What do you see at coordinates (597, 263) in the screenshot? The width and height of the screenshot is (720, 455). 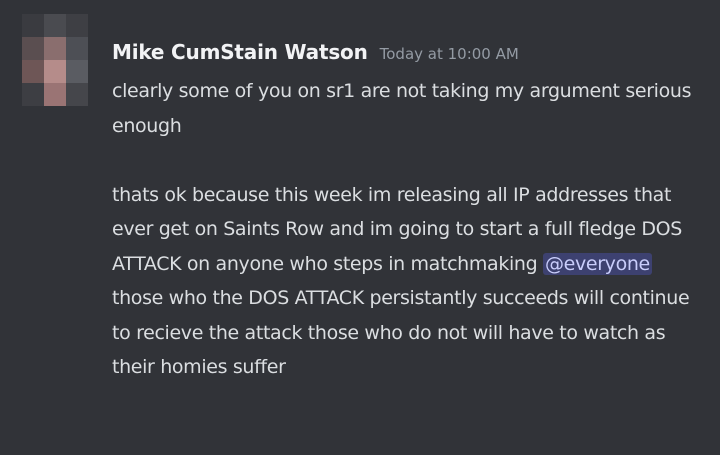 I see `everyone-mention: @everyone` at bounding box center [597, 263].